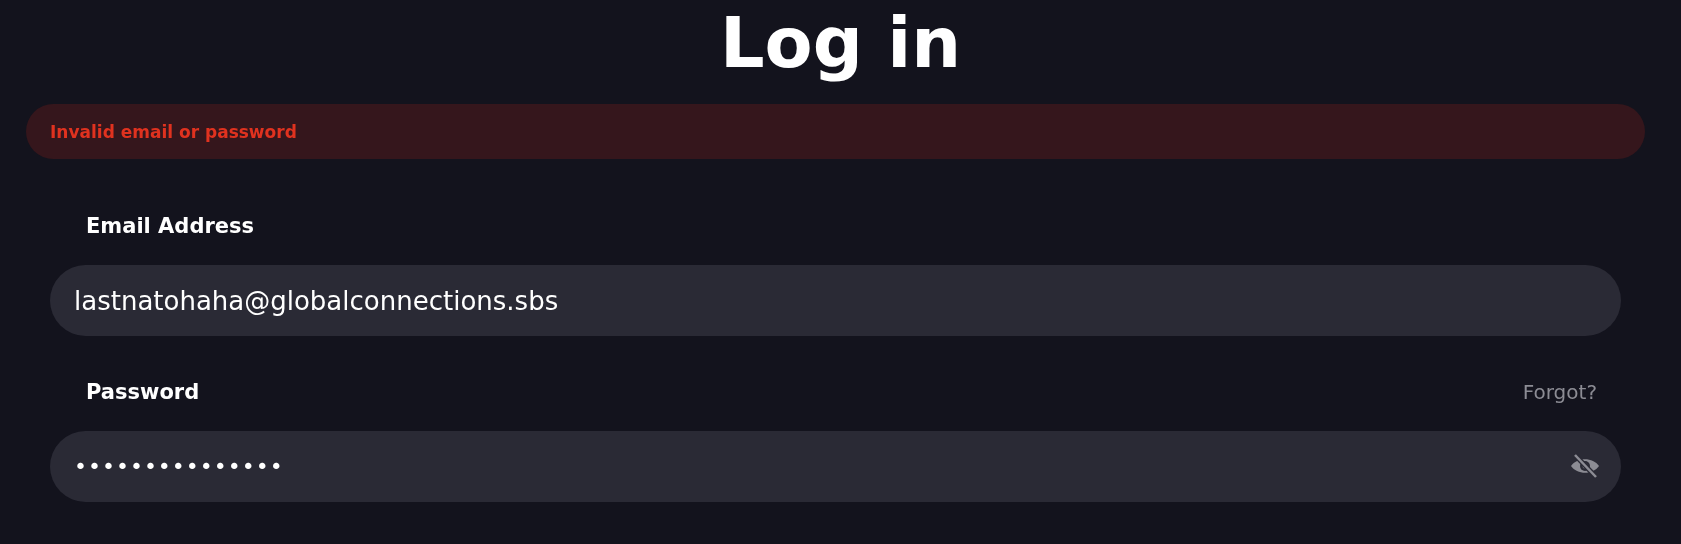 The width and height of the screenshot is (1681, 544). I want to click on field-label: Email Address, so click(170, 226).